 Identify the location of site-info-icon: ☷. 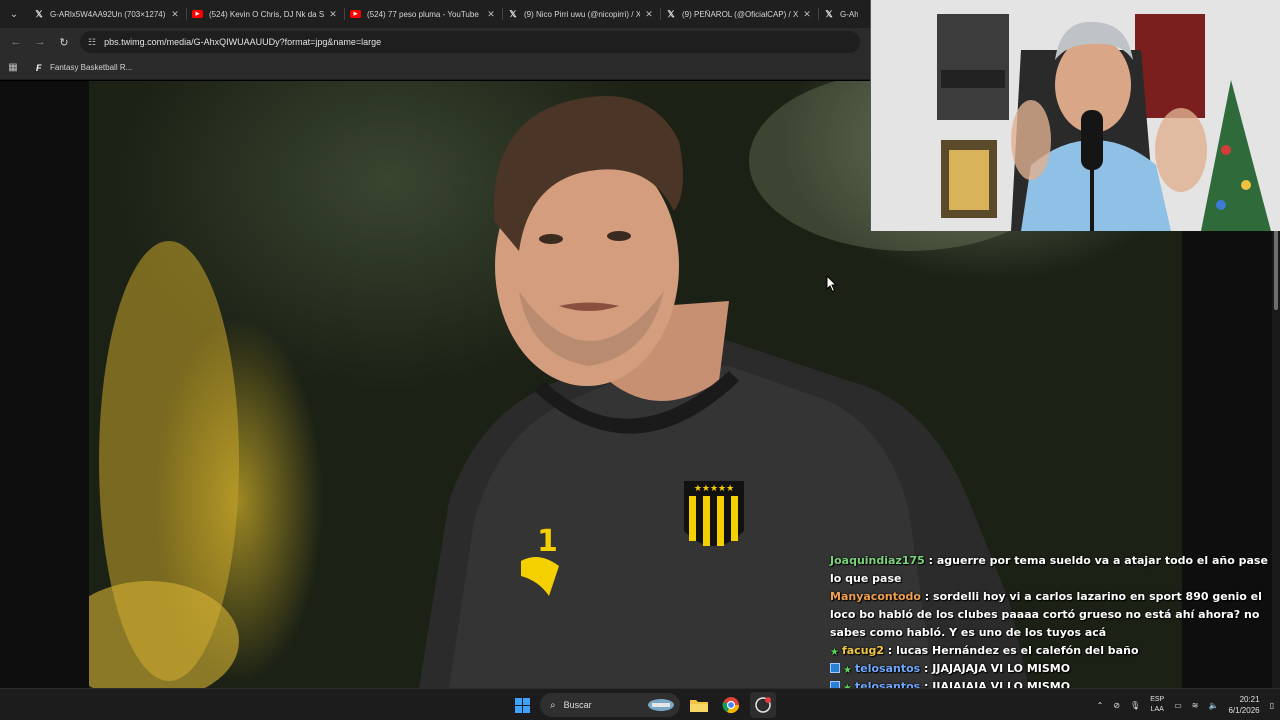
(92, 42).